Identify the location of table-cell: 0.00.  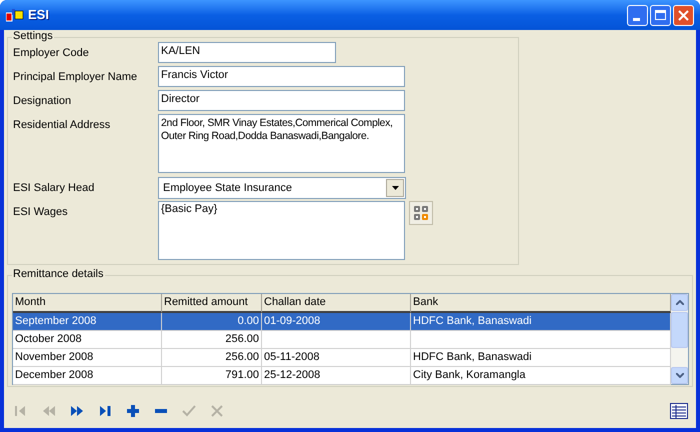
(248, 321).